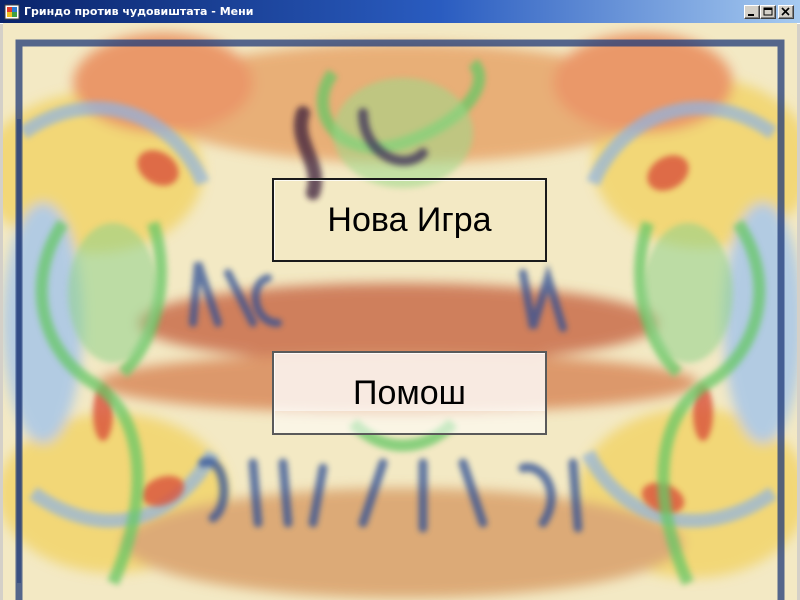  I want to click on new-game-button: Нова Игра, so click(409, 220).